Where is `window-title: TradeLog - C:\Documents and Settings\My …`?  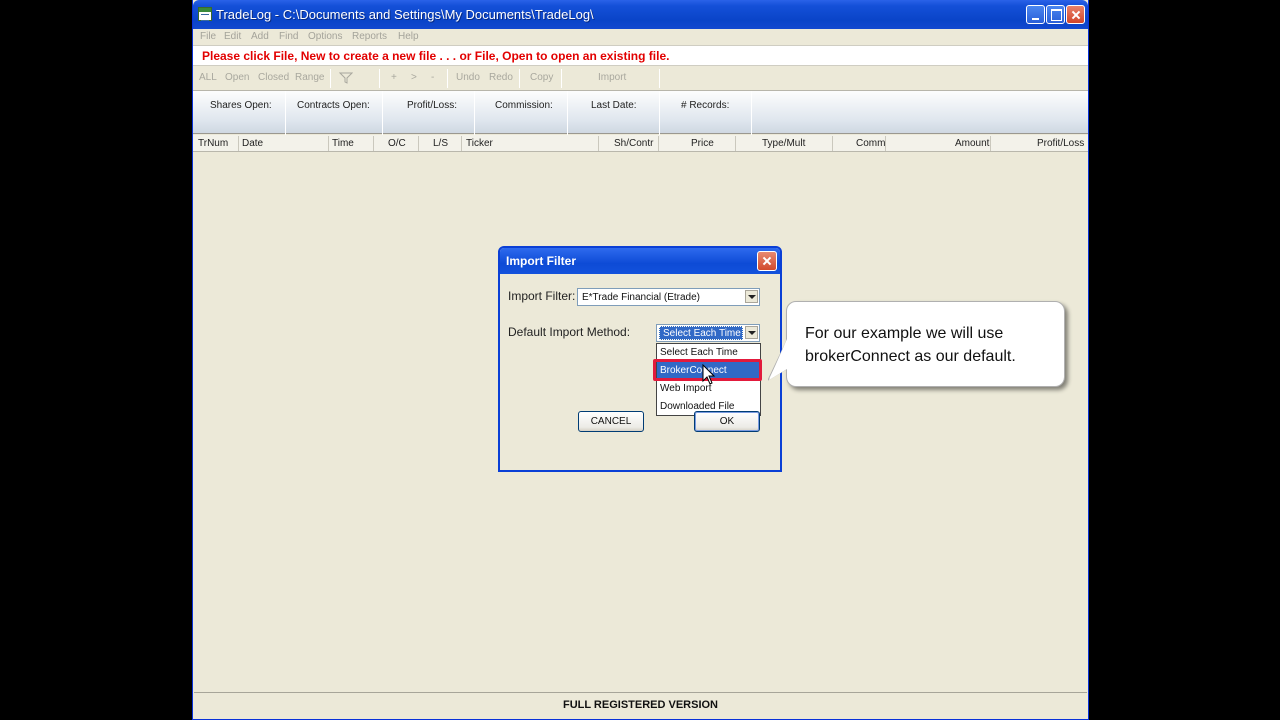 window-title: TradeLog - C:\Documents and Settings\My … is located at coordinates (405, 14).